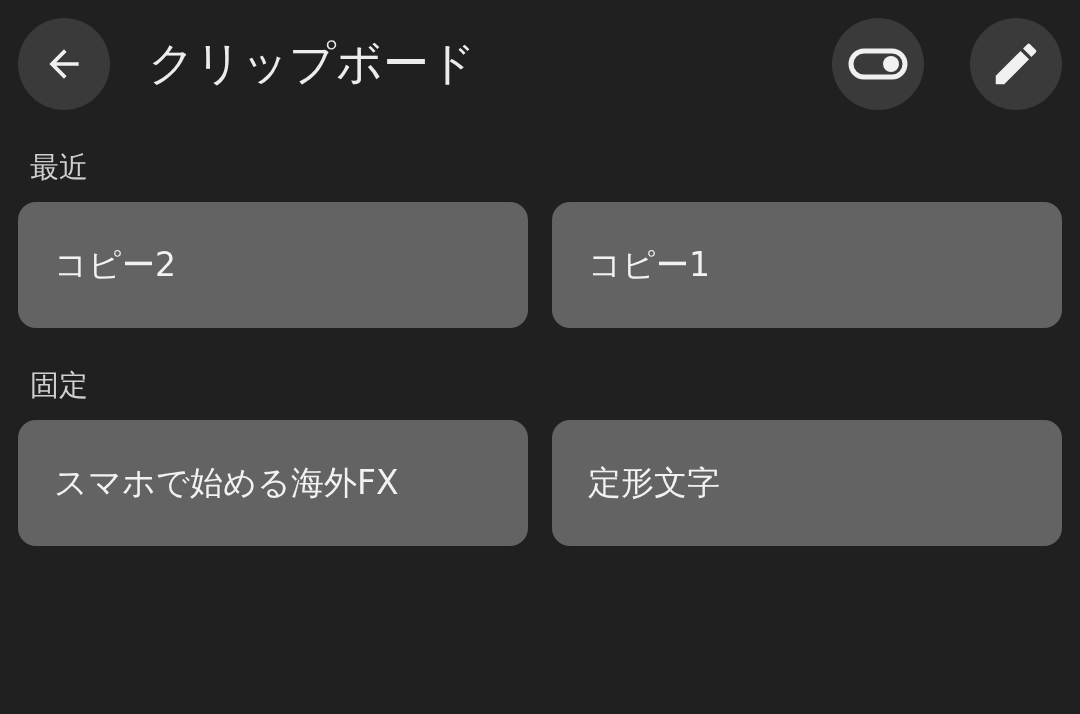  I want to click on screen-title: クリップボード, so click(312, 63).